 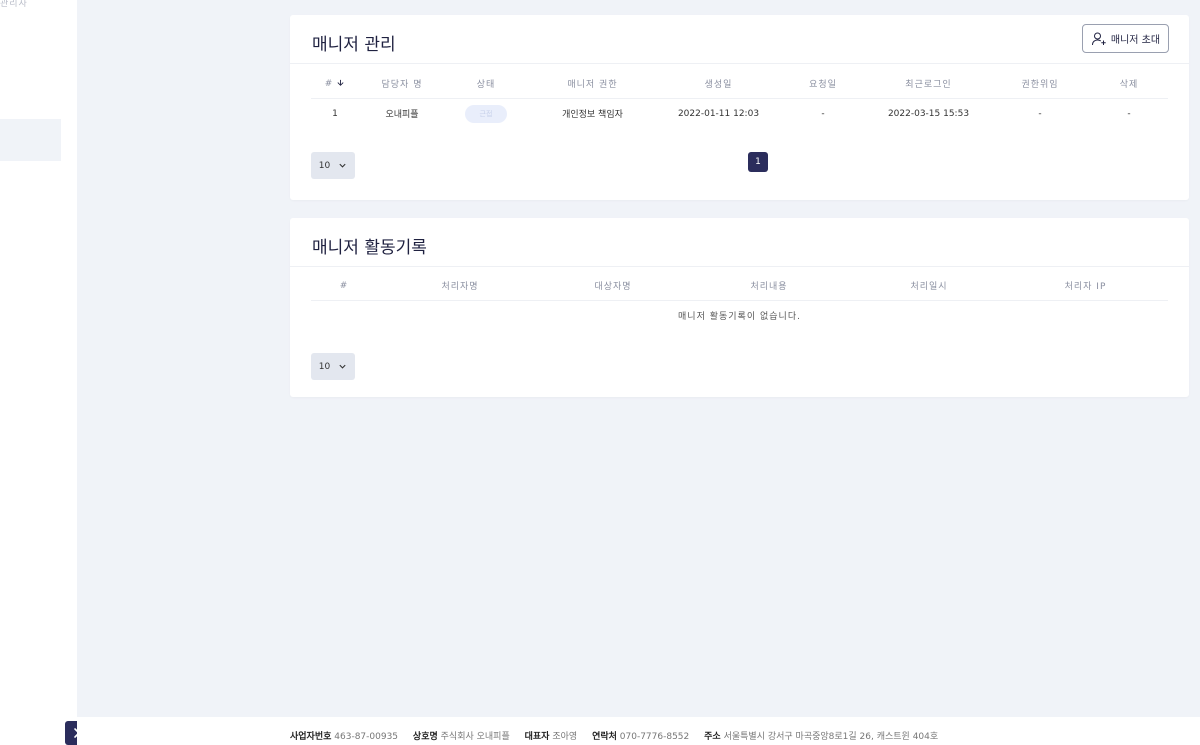 I want to click on invite-manager-label: 매니저 초대, so click(x=1135, y=40).